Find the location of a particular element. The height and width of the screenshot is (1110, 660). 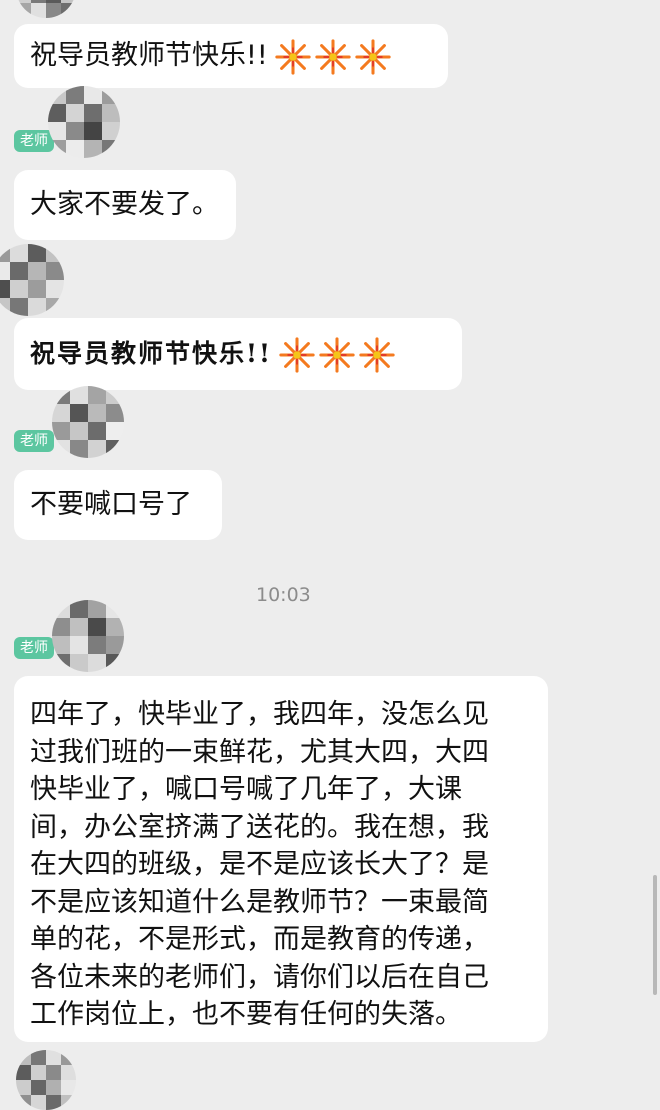

message-bubble: 不要喊口号了 is located at coordinates (118, 505).